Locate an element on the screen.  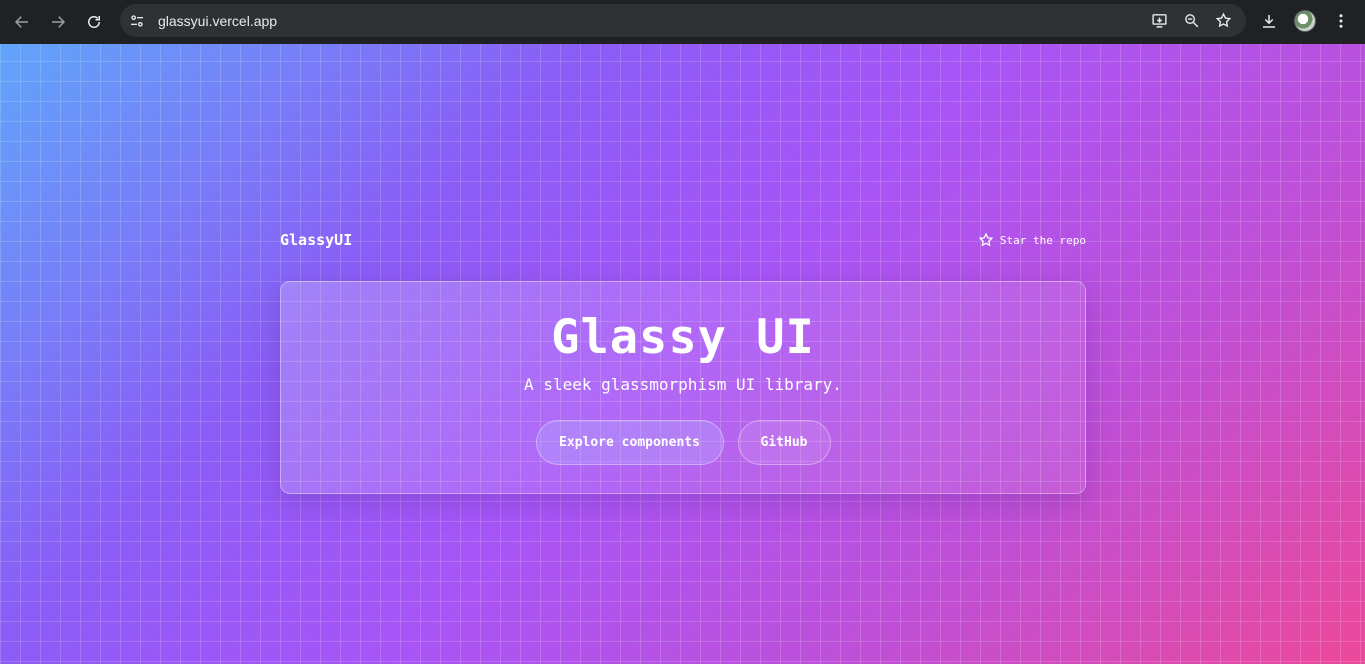
arrow-left-icon is located at coordinates (21, 22).